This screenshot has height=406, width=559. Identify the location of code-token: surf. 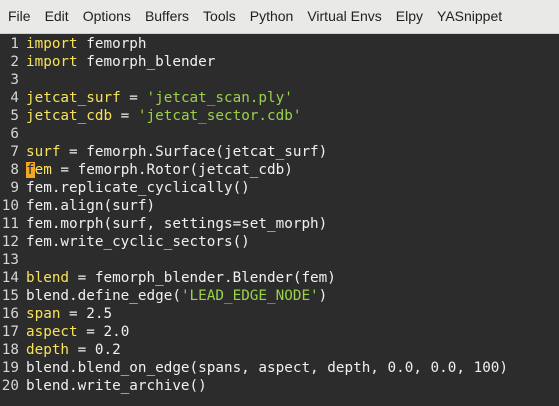
(43, 152).